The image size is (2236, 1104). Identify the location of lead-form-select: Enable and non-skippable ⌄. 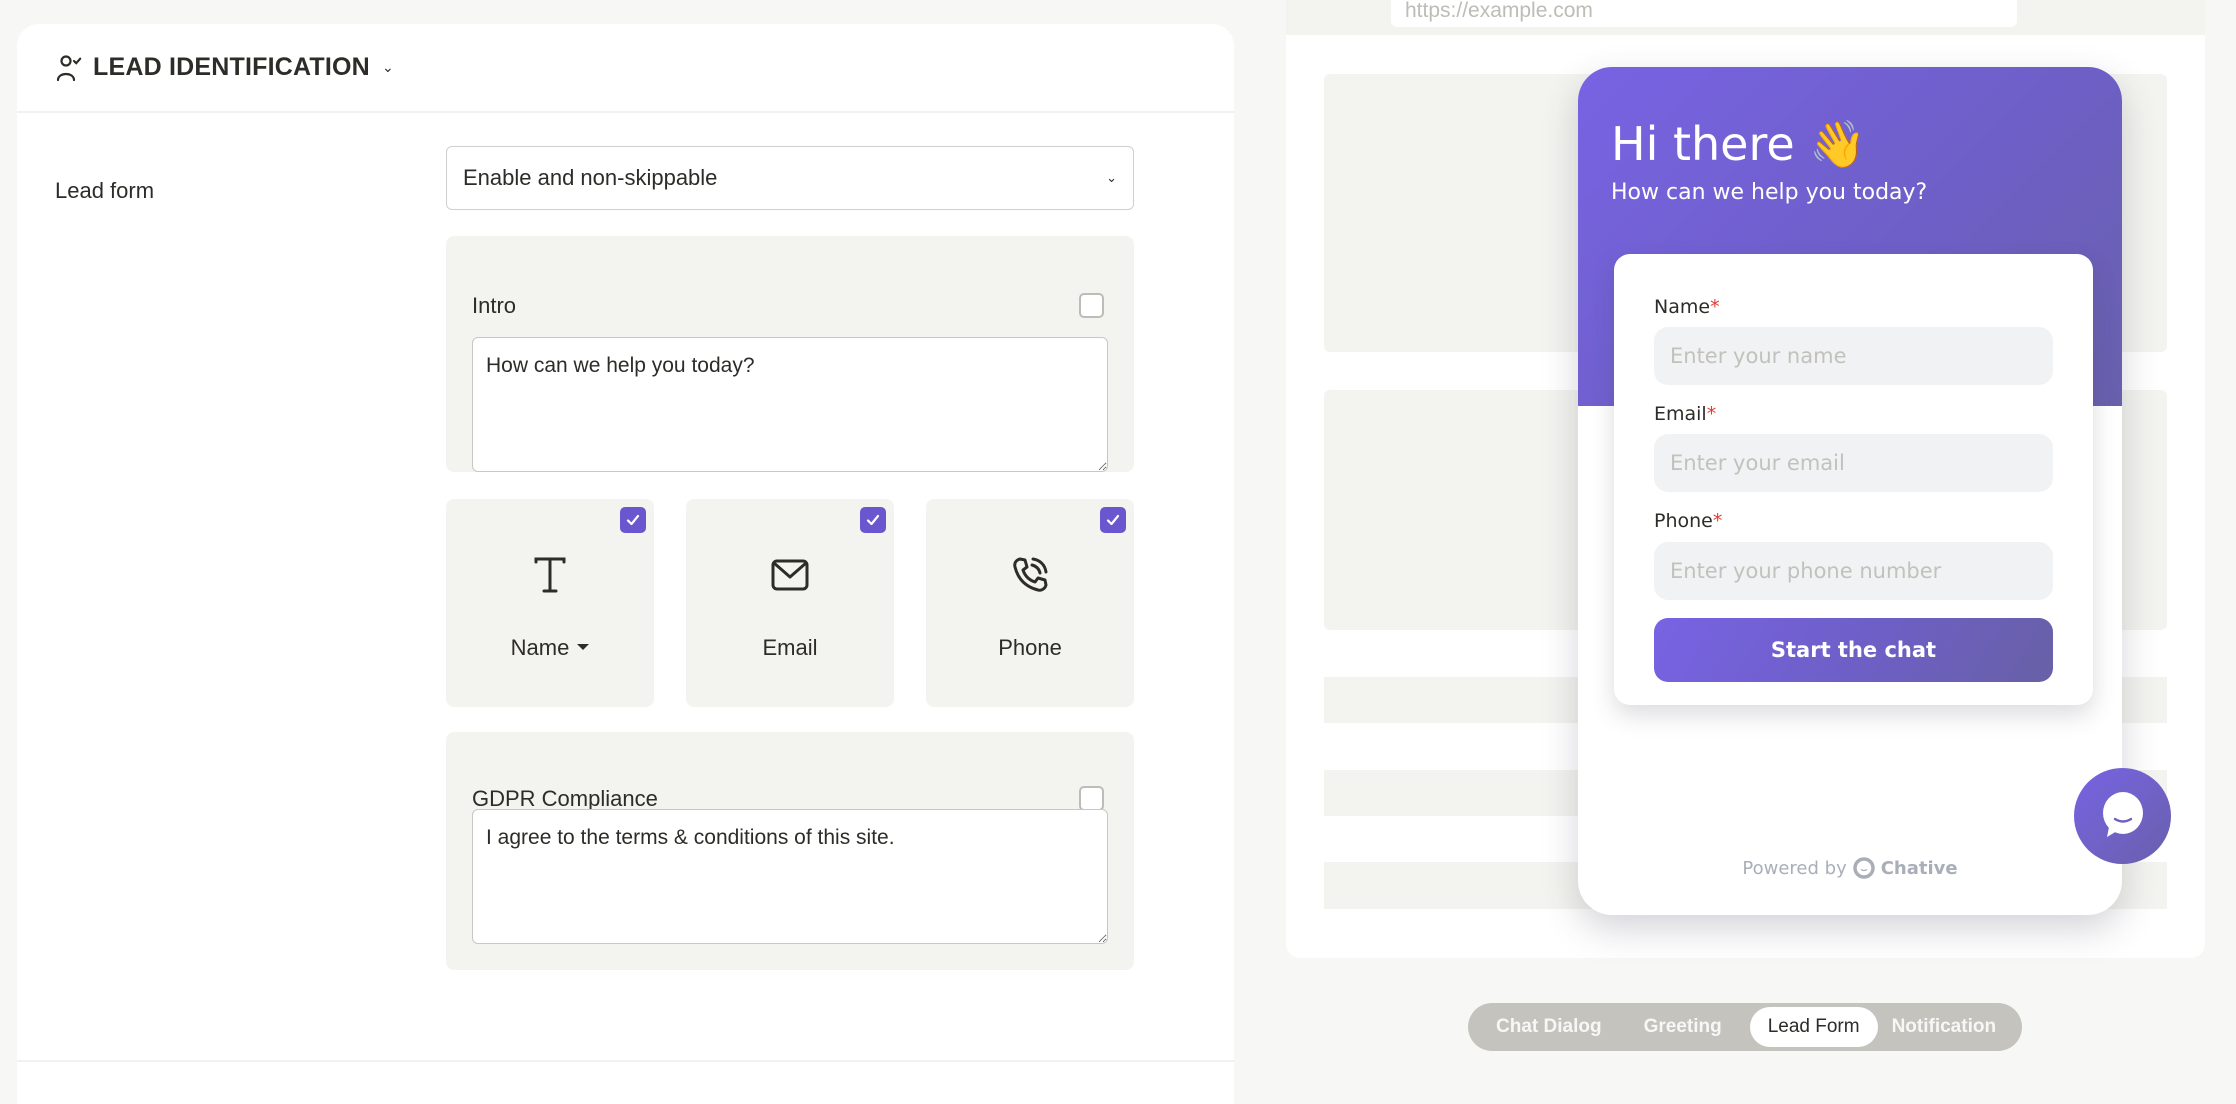
(790, 178).